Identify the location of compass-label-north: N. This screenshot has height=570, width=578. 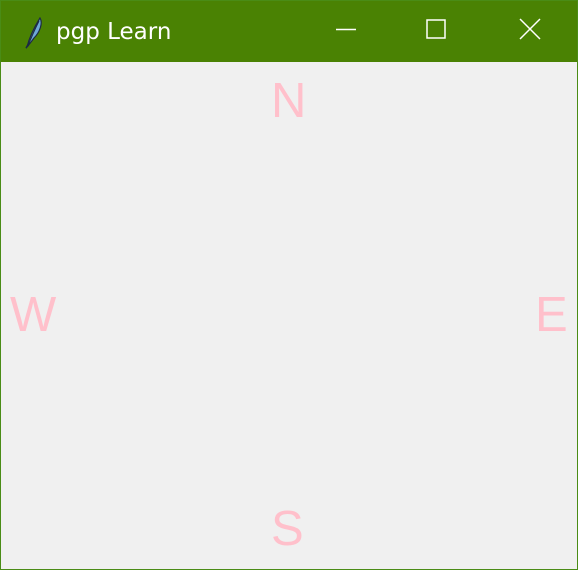
(289, 101).